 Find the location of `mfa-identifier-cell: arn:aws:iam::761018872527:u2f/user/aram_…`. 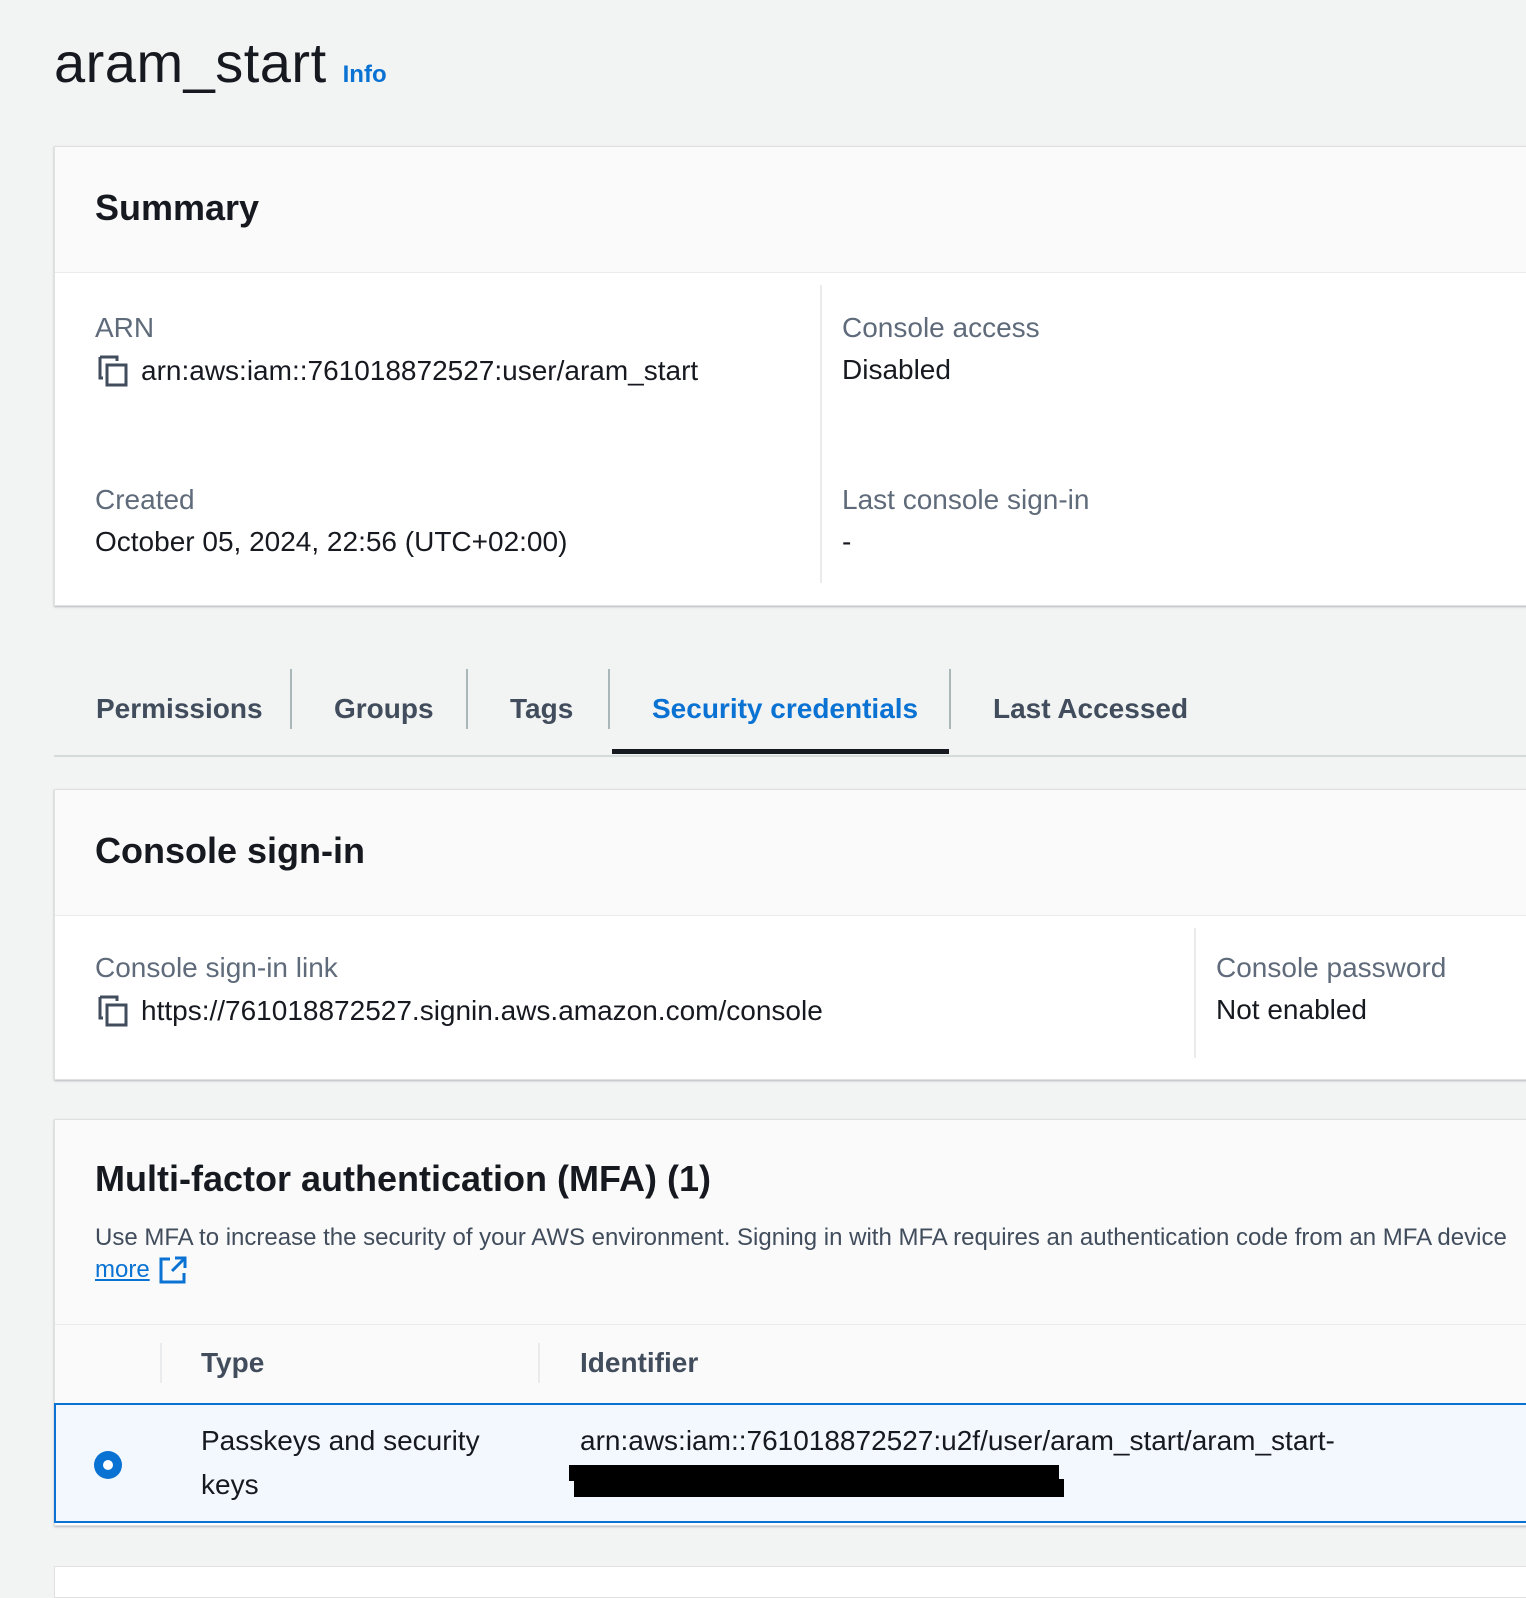

mfa-identifier-cell: arn:aws:iam::761018872527:u2f/user/aram_… is located at coordinates (957, 1441).